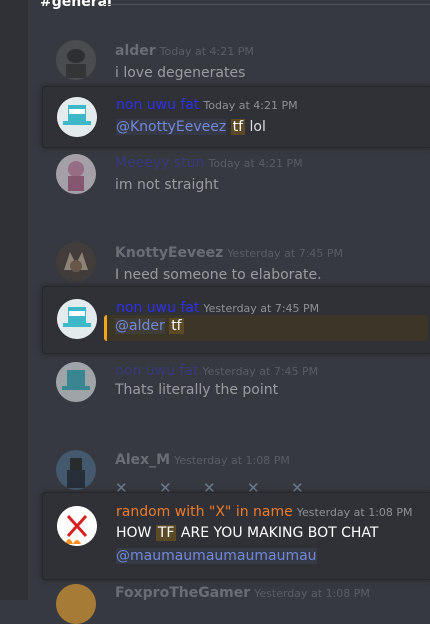  What do you see at coordinates (171, 127) in the screenshot?
I see `user-mention: @KnottyEeveez` at bounding box center [171, 127].